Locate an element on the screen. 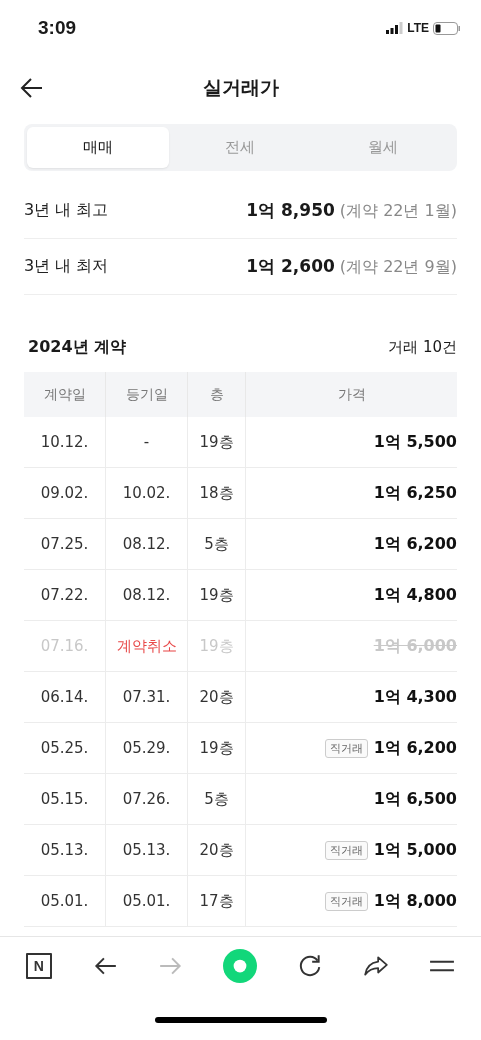  table-cell: 05.25. is located at coordinates (64, 748).